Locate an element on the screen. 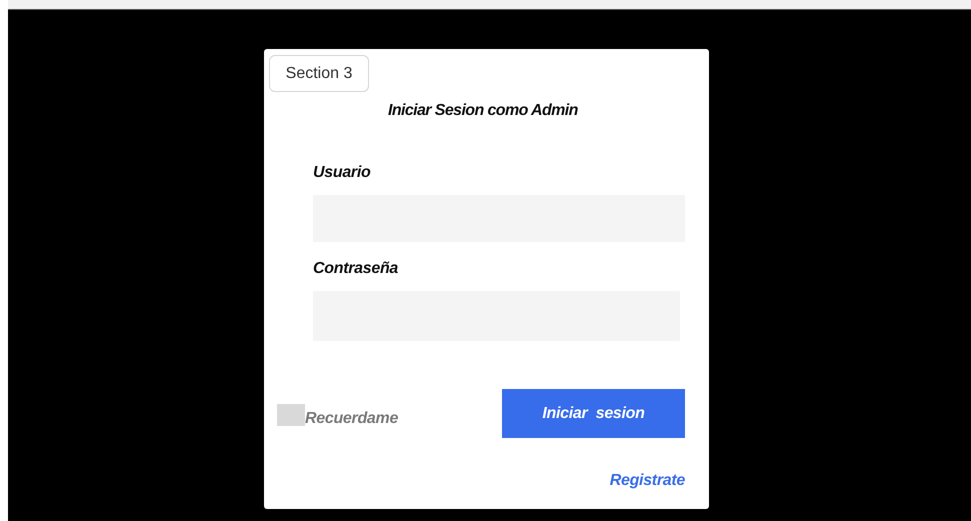 This screenshot has height=521, width=971. register-link: Registrate is located at coordinates (647, 481).